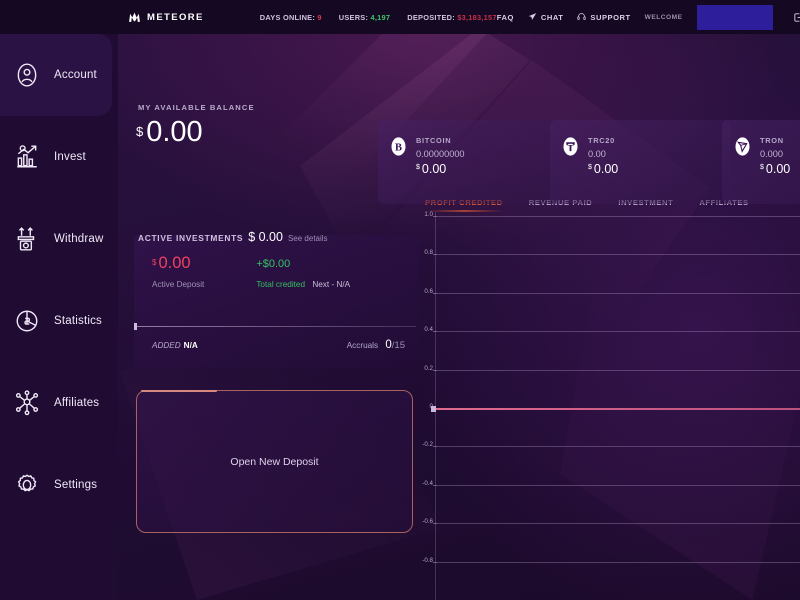  I want to click on available-balance-value: $ 0.00, so click(169, 132).